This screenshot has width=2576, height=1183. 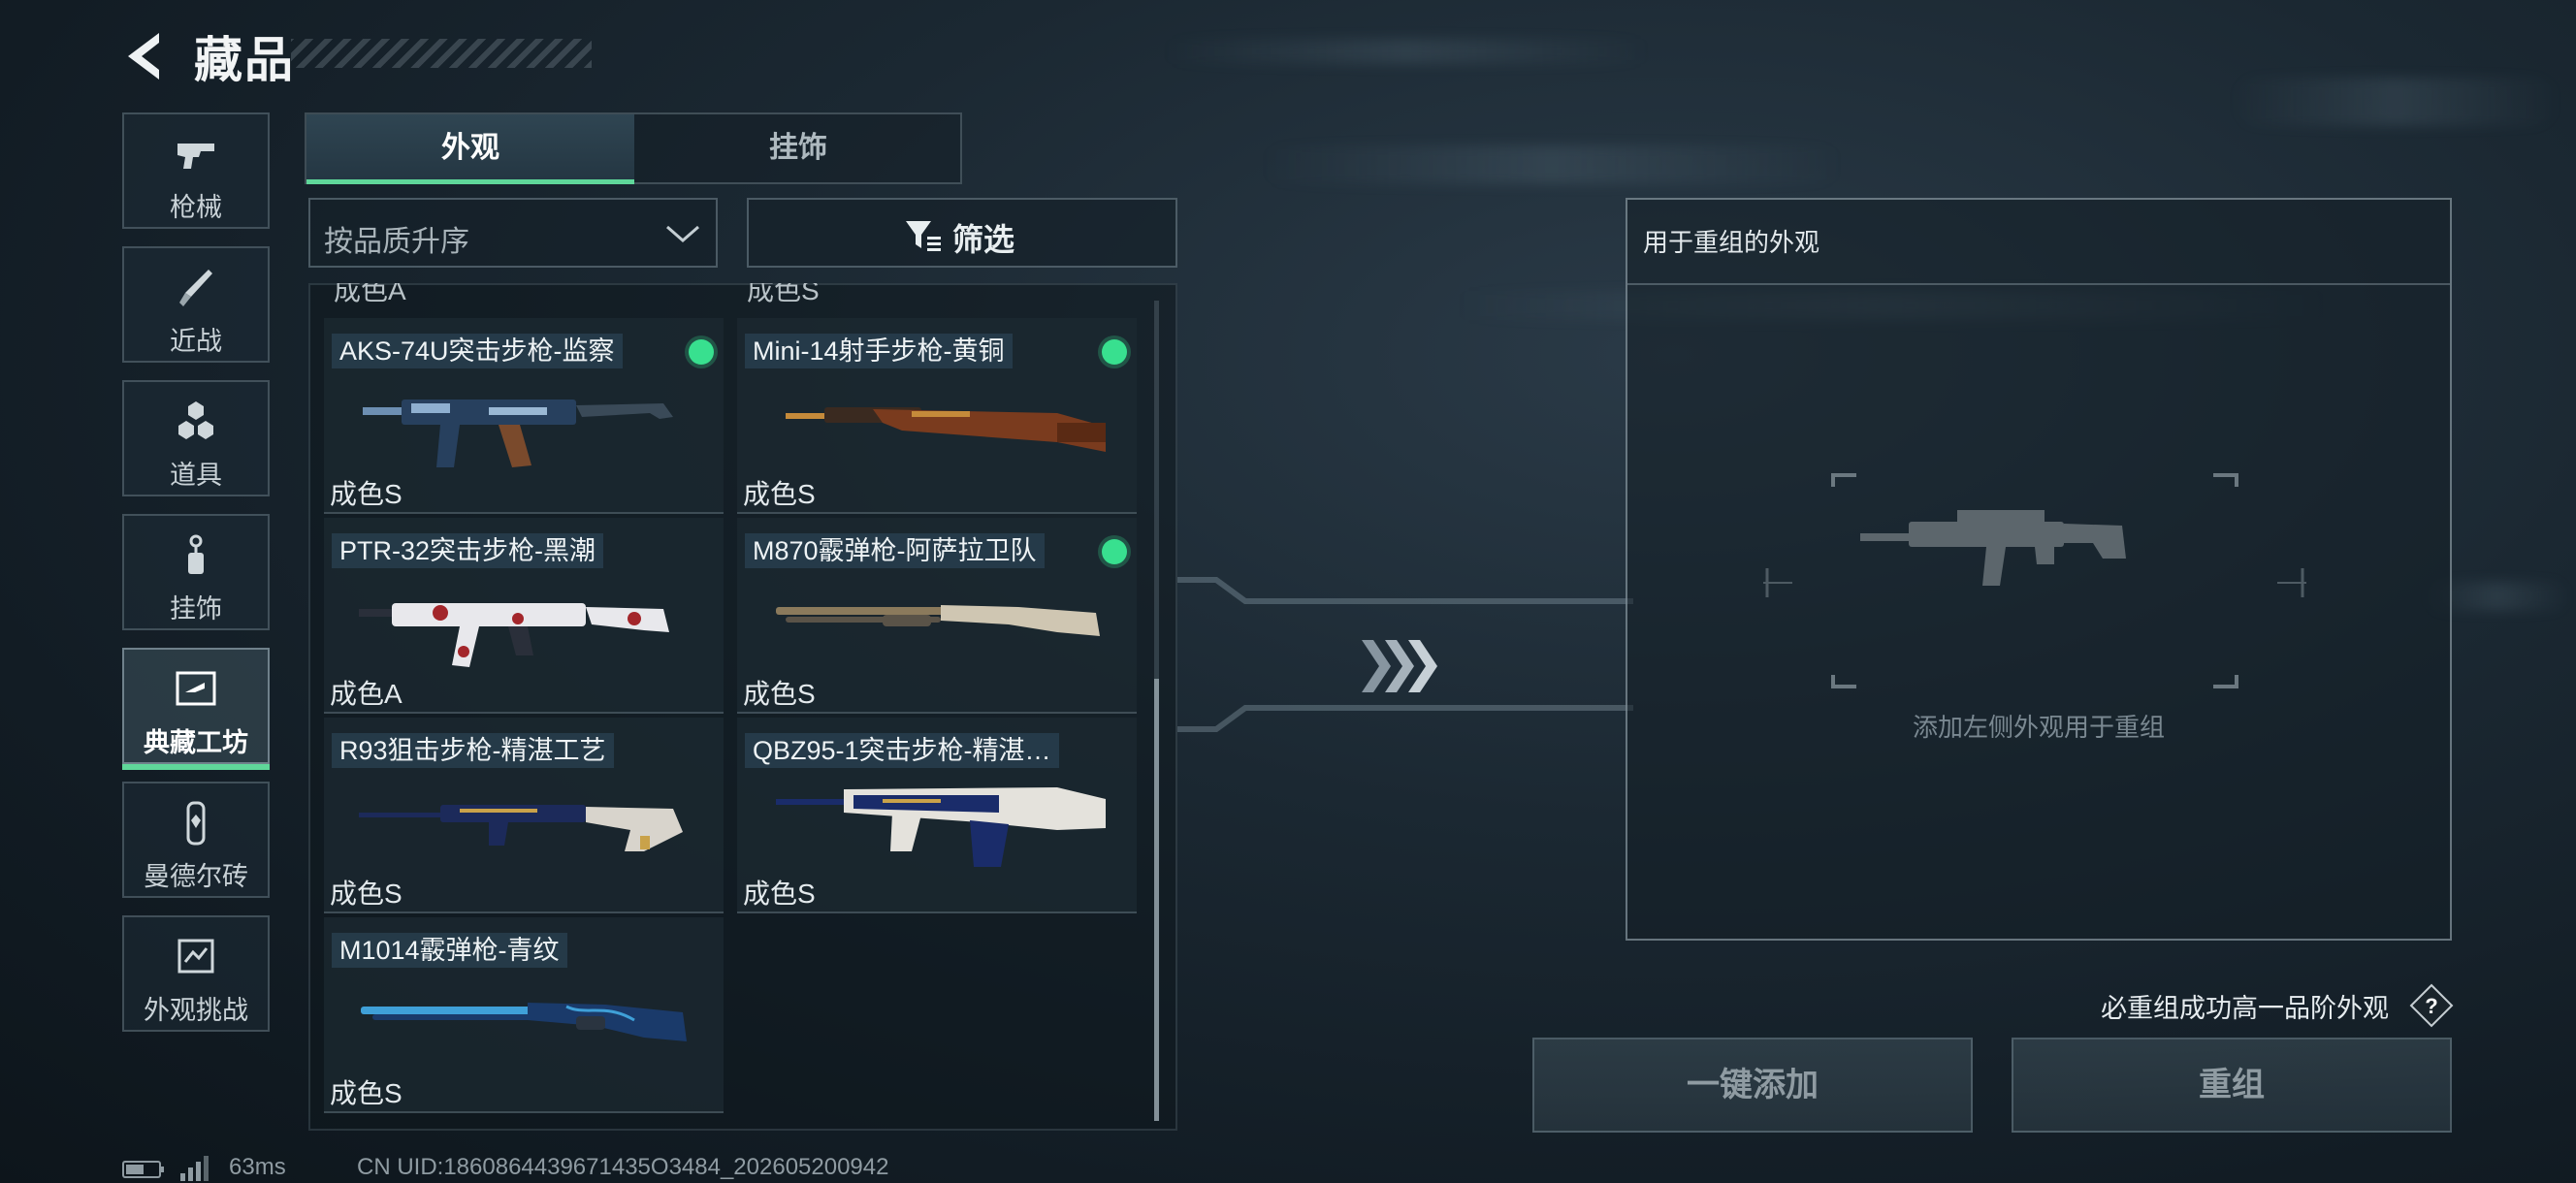 I want to click on challenge-icon, so click(x=195, y=956).